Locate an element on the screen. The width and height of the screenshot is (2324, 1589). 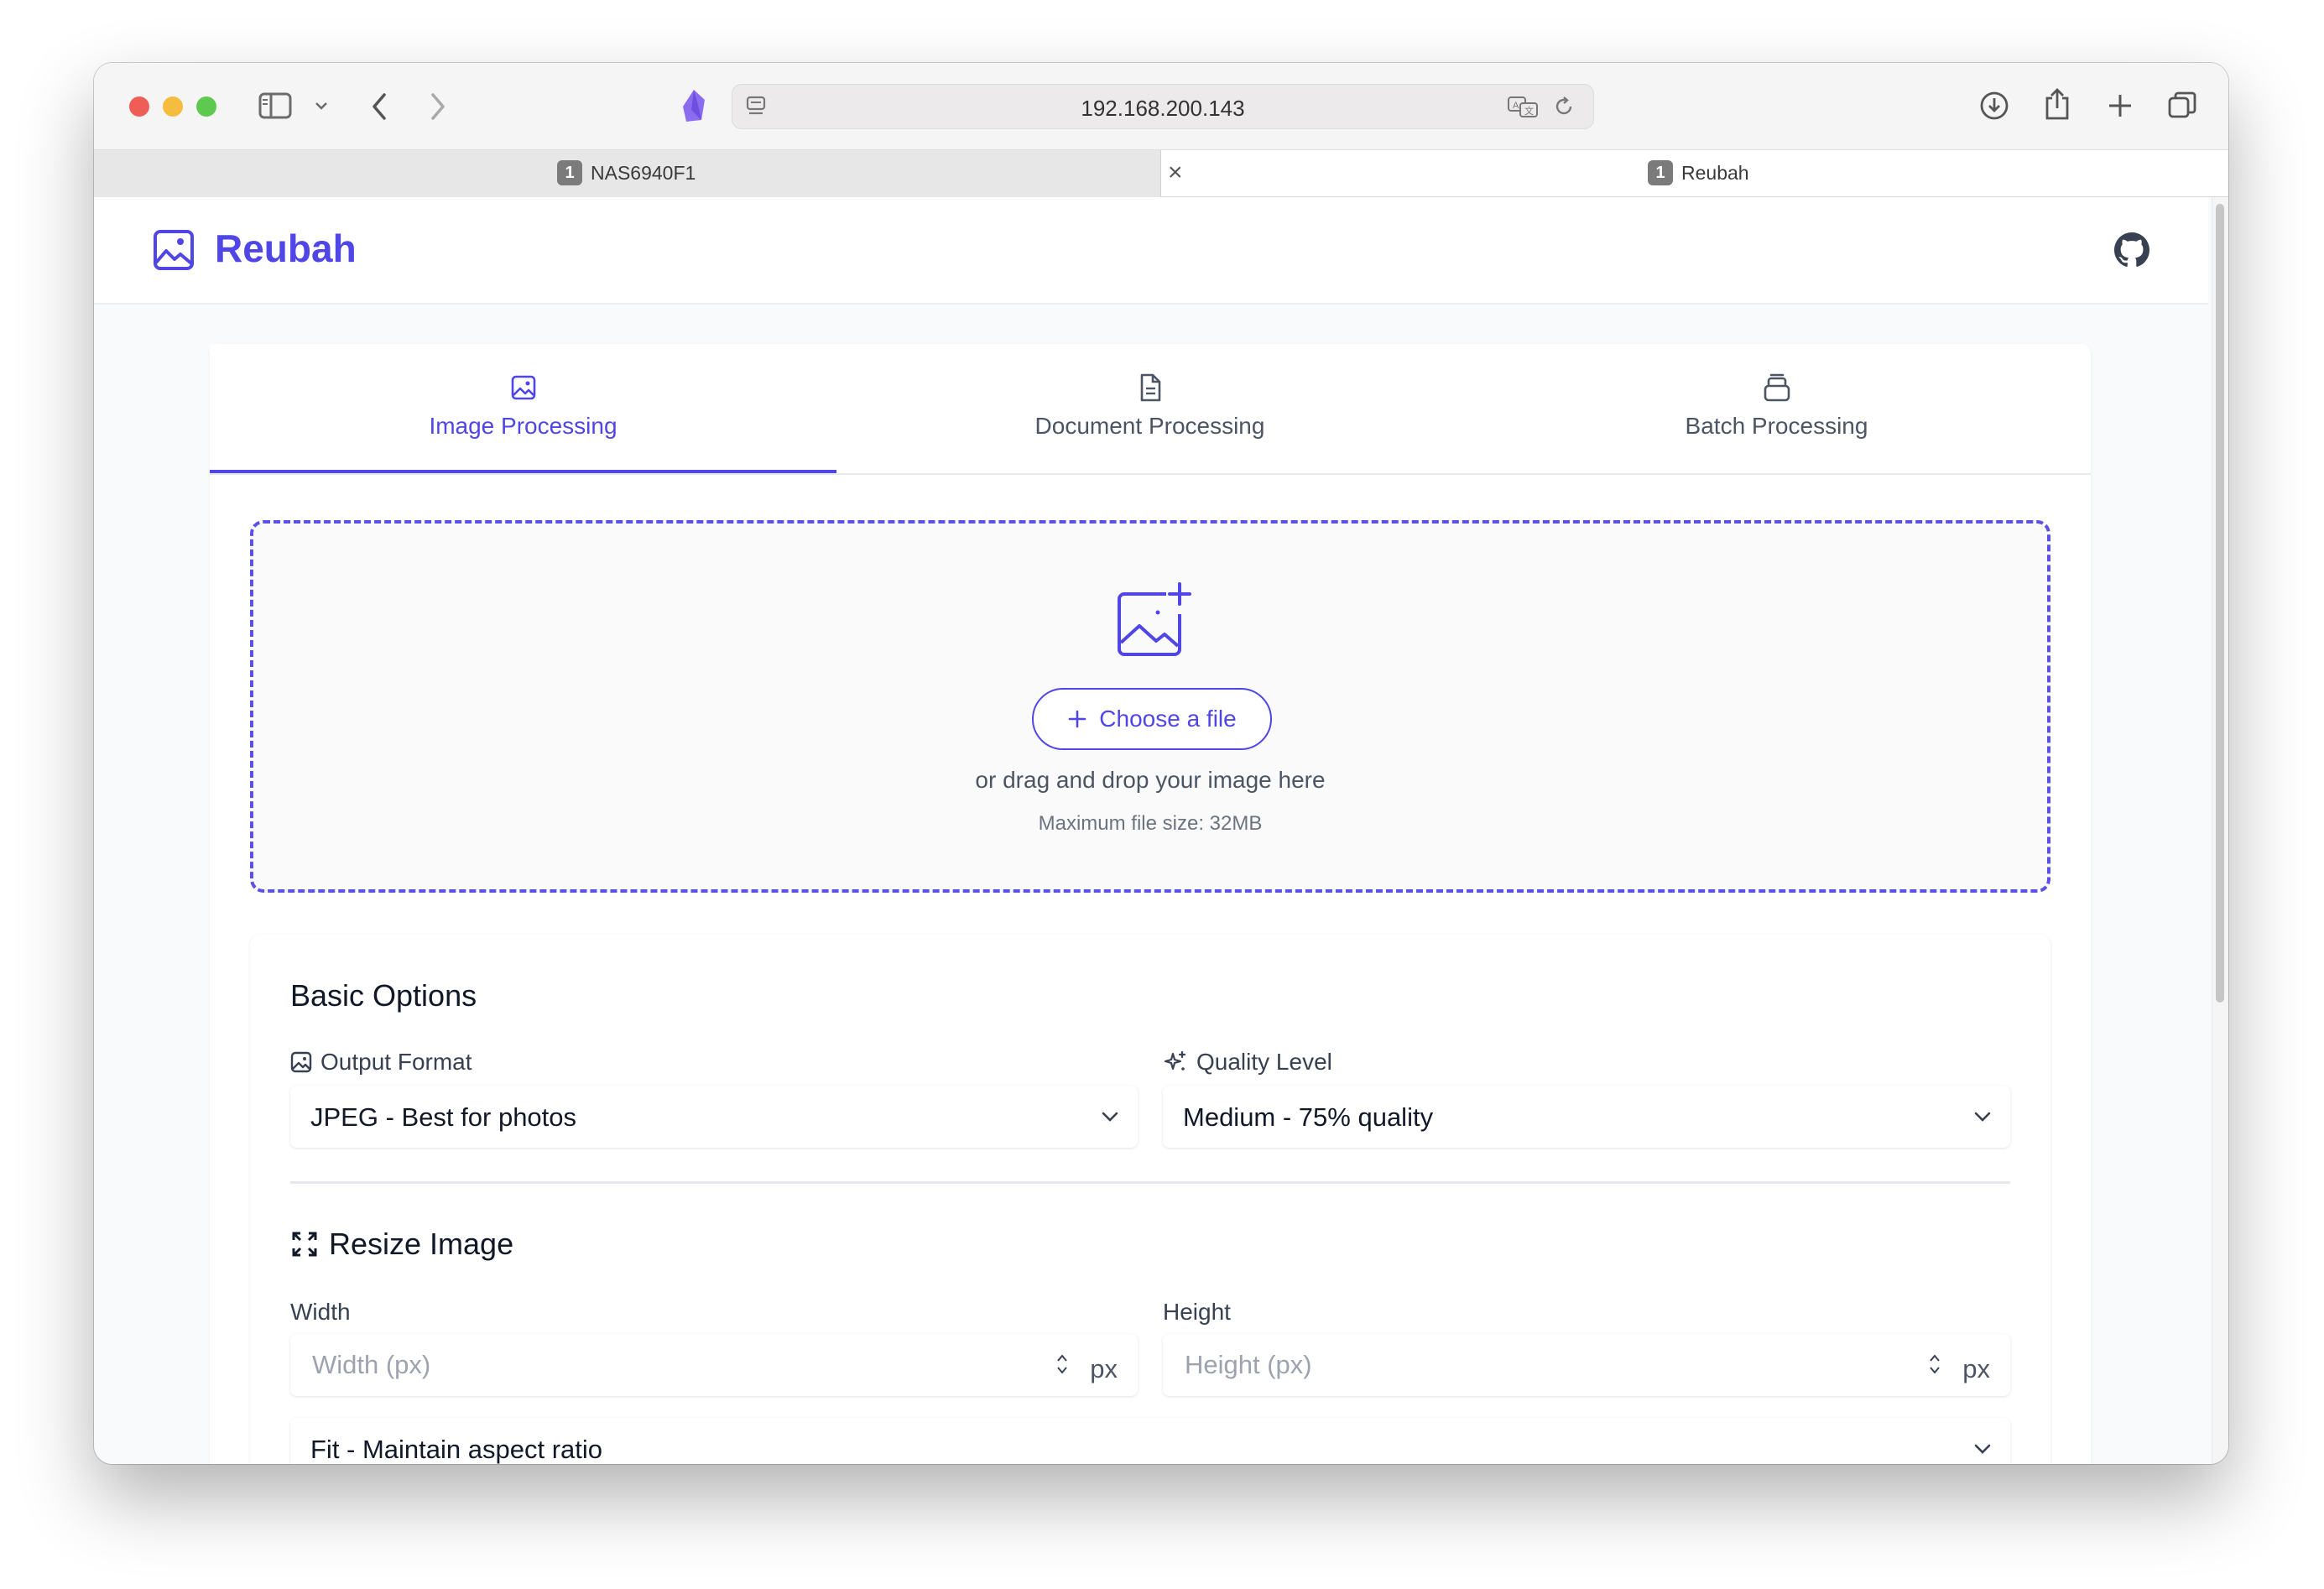
quality-level-value: Medium - 75% quality is located at coordinates (1308, 1117).